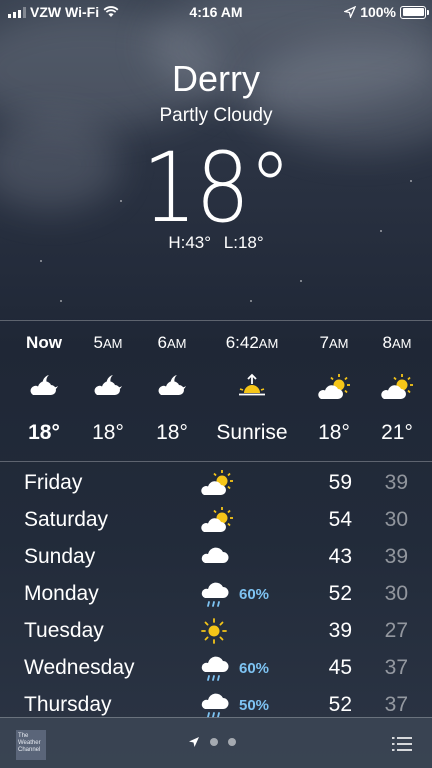  I want to click on battery-percent: 100%, so click(378, 12).